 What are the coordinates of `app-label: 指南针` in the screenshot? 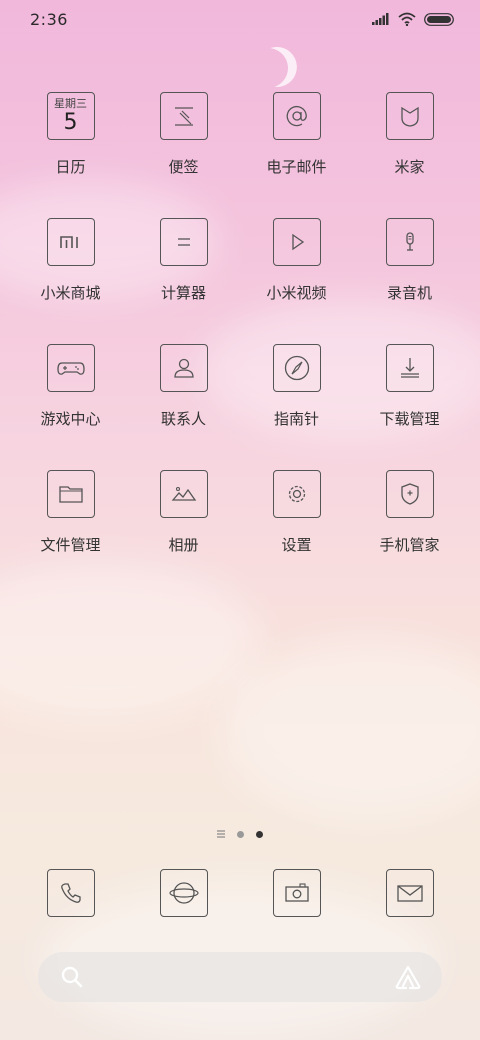 It's located at (296, 419).